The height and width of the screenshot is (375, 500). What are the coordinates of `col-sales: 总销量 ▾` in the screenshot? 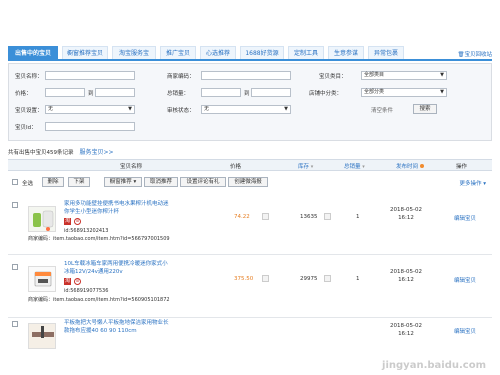 It's located at (354, 166).